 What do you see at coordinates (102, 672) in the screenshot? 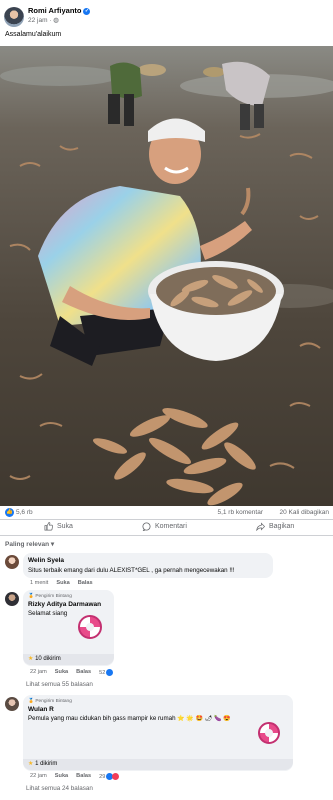
I see `reaction-count-value: 52` at bounding box center [102, 672].